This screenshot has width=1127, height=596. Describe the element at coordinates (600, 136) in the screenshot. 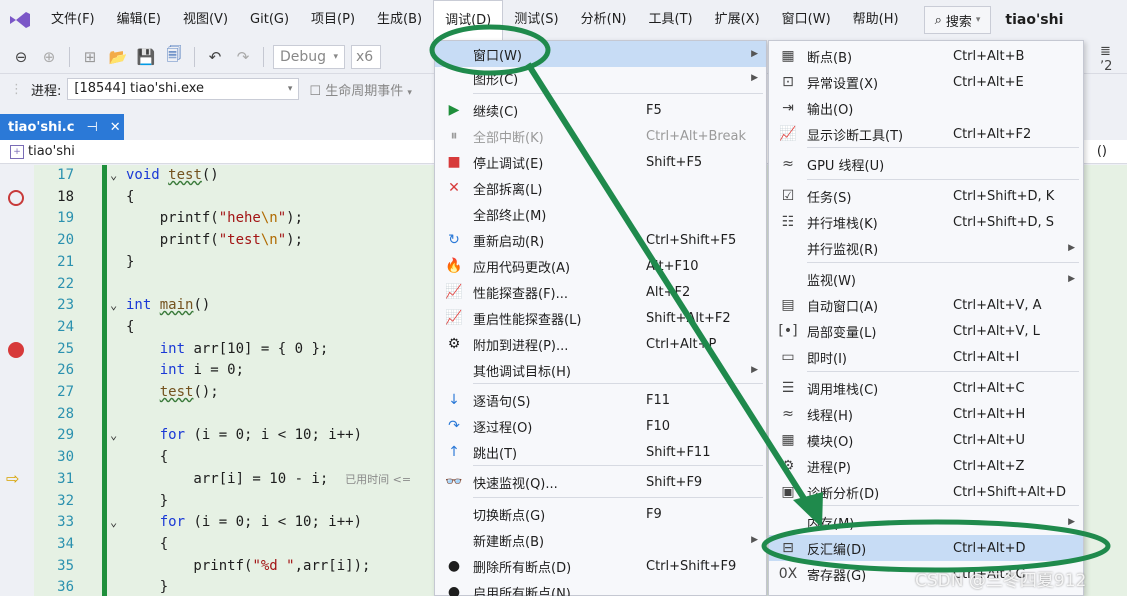

I see `debug-menu-item: ⏸ 全部中断(K) Ctrl+Alt+Break` at that location.